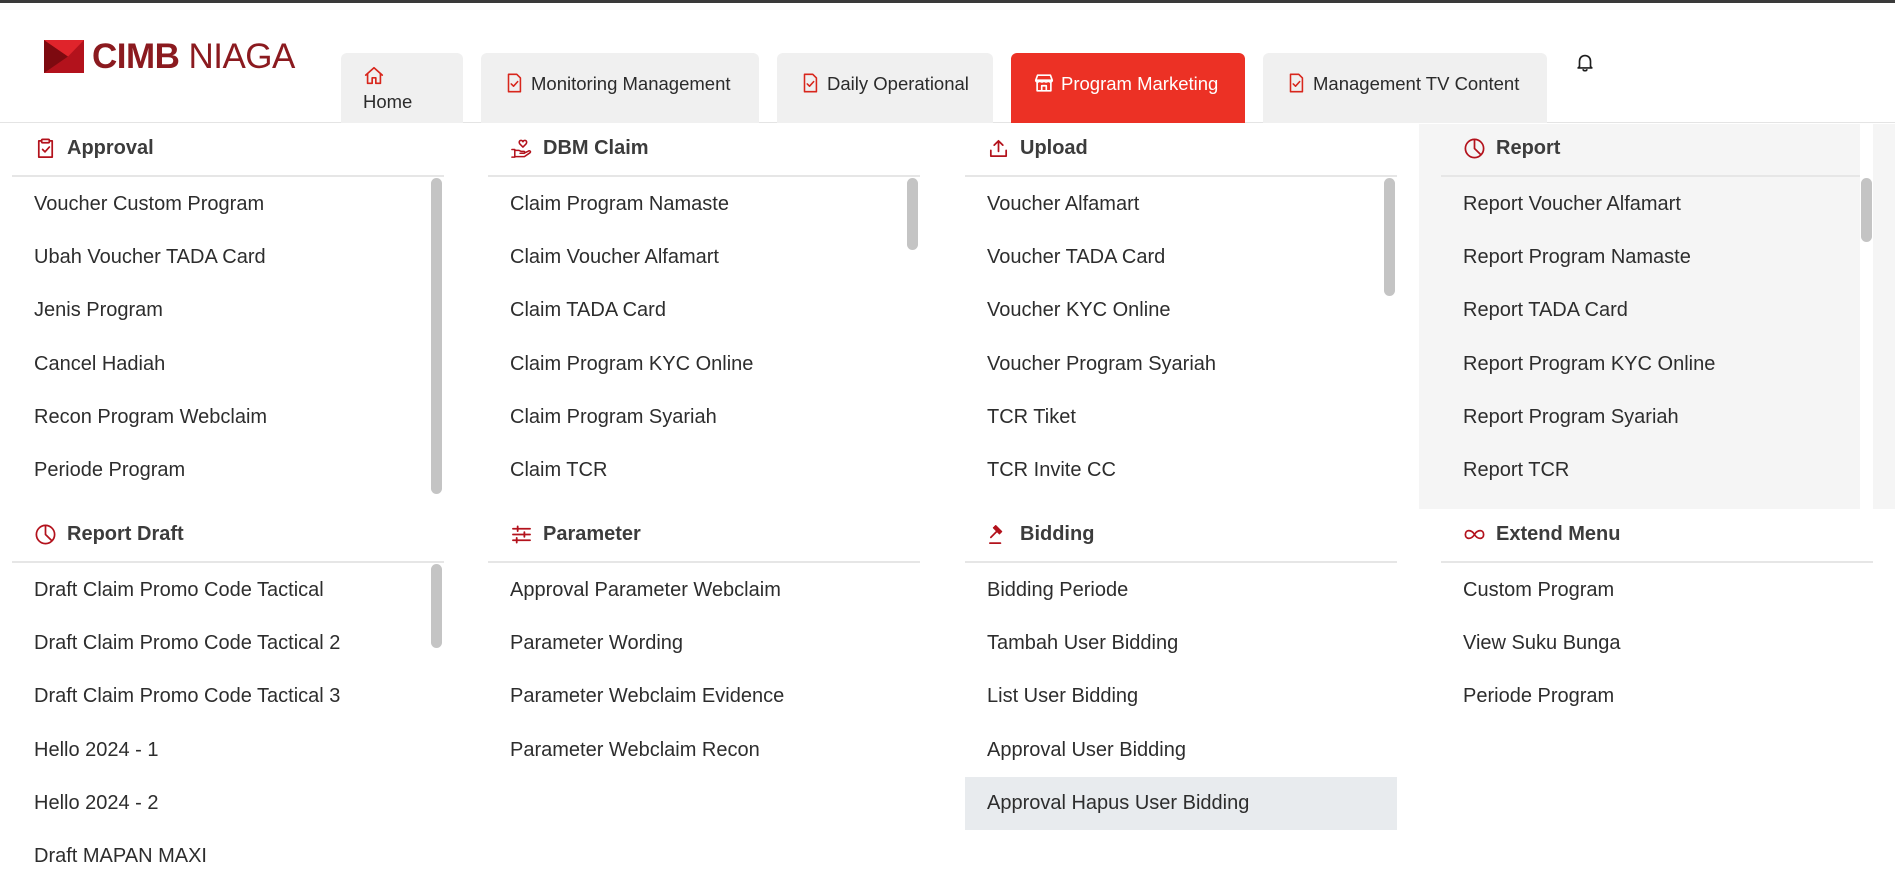 Image resolution: width=1895 pixels, height=887 pixels. I want to click on menu-item-report-voucher-alfamart: Report Voucher Alfamart, so click(1641, 204).